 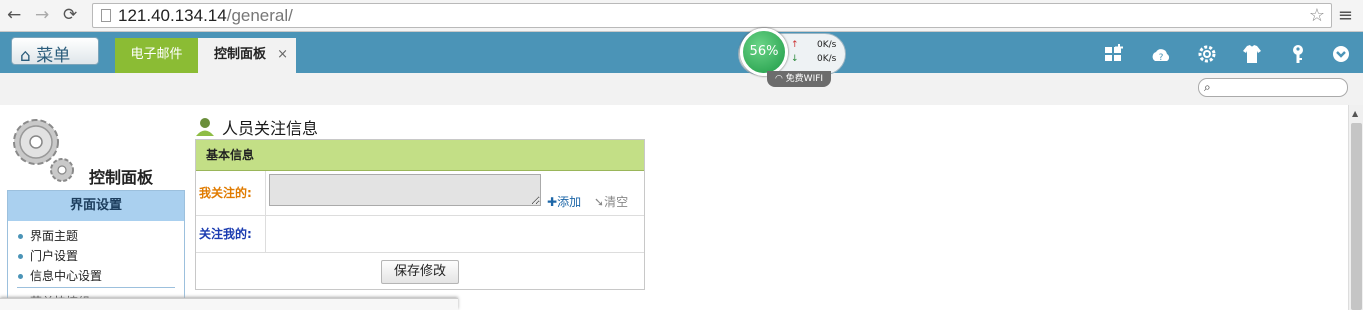 I want to click on sidebar-item-info-center: 信息中心设置, so click(x=60, y=275).